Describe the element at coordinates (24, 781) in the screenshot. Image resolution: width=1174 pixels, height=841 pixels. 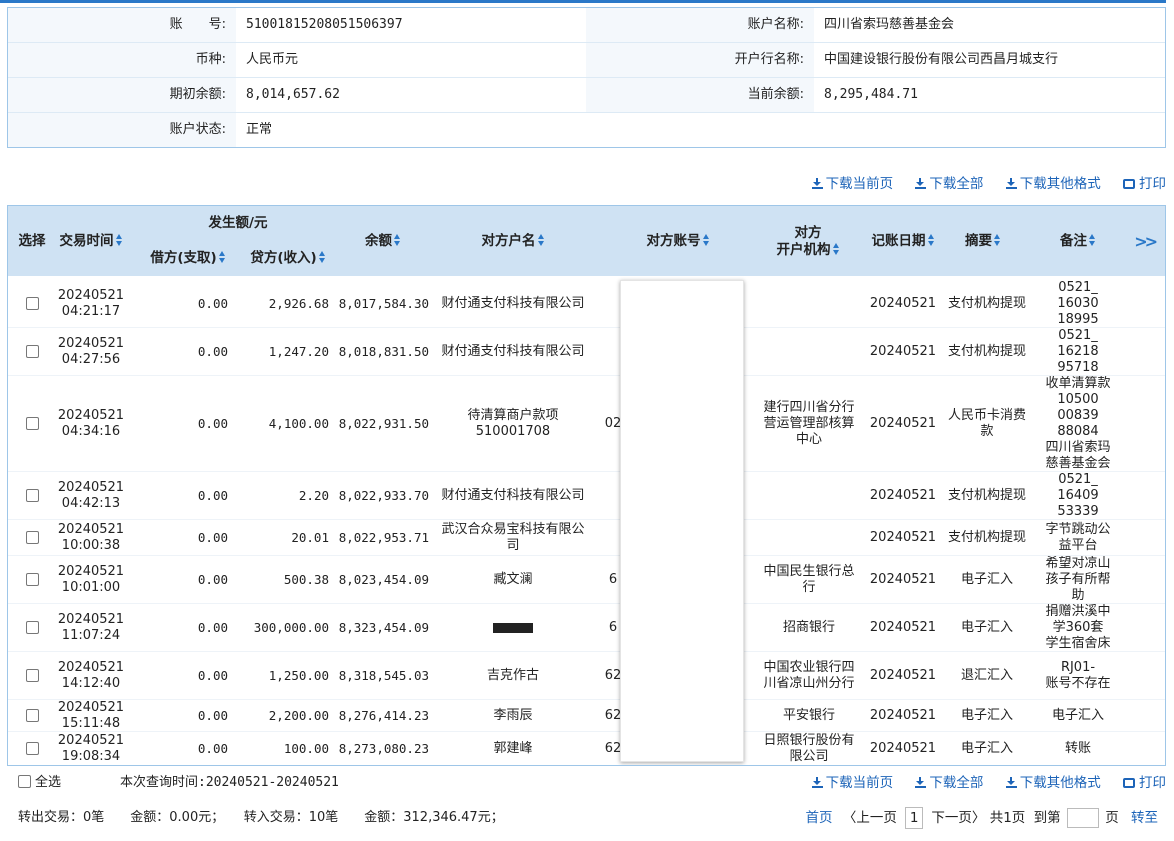
I see `select-all-checkbox` at that location.